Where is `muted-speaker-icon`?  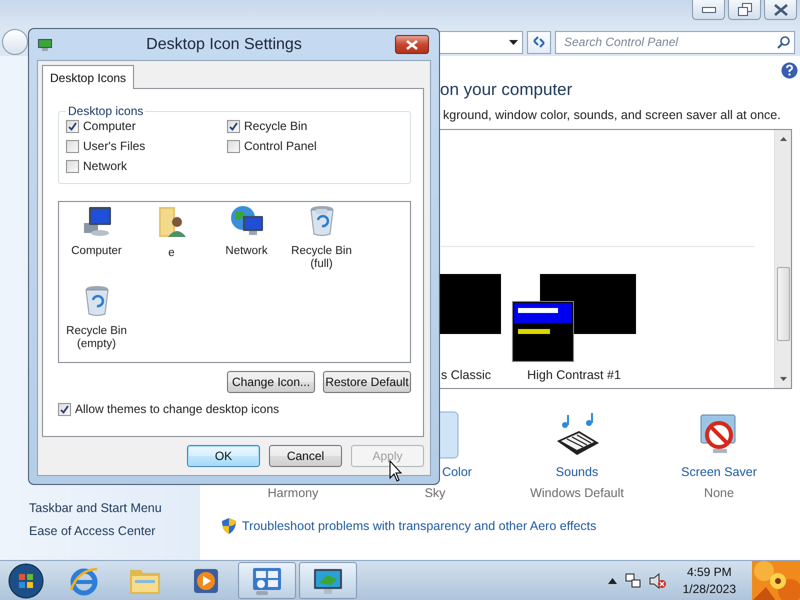 muted-speaker-icon is located at coordinates (657, 580).